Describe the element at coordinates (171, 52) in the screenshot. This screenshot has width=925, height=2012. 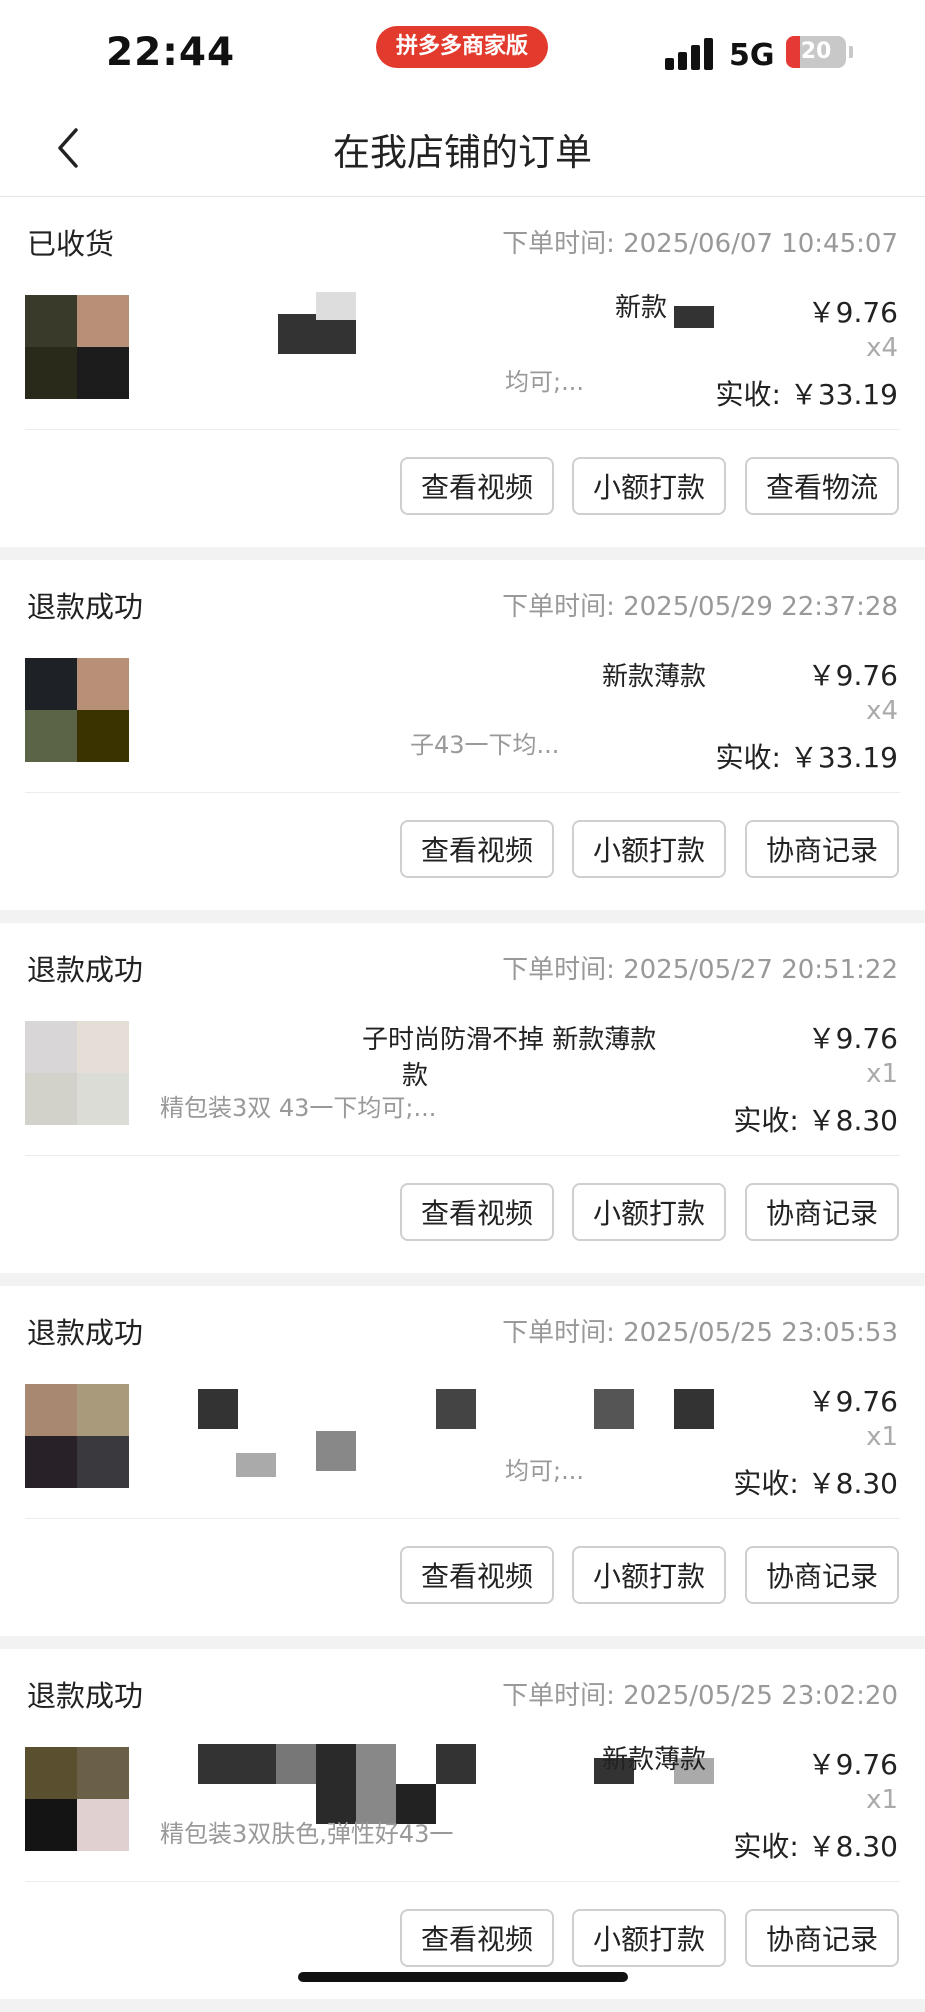
I see `status-time: 22:44` at that location.